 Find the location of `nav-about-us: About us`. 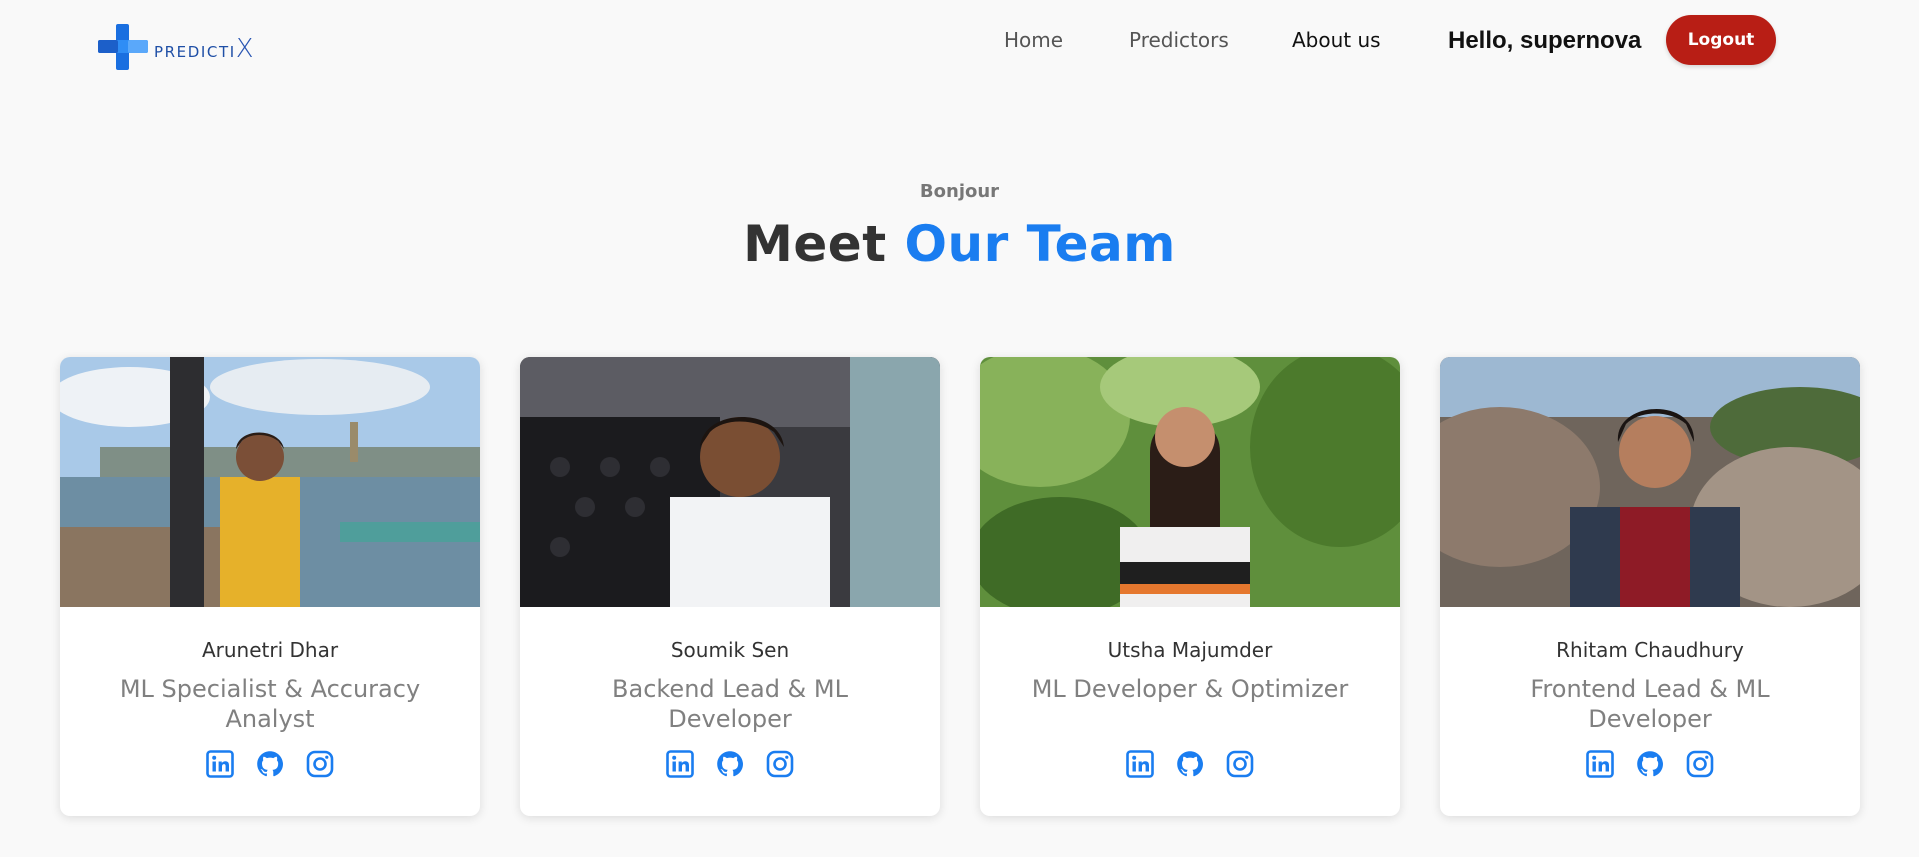

nav-about-us: About us is located at coordinates (1336, 40).